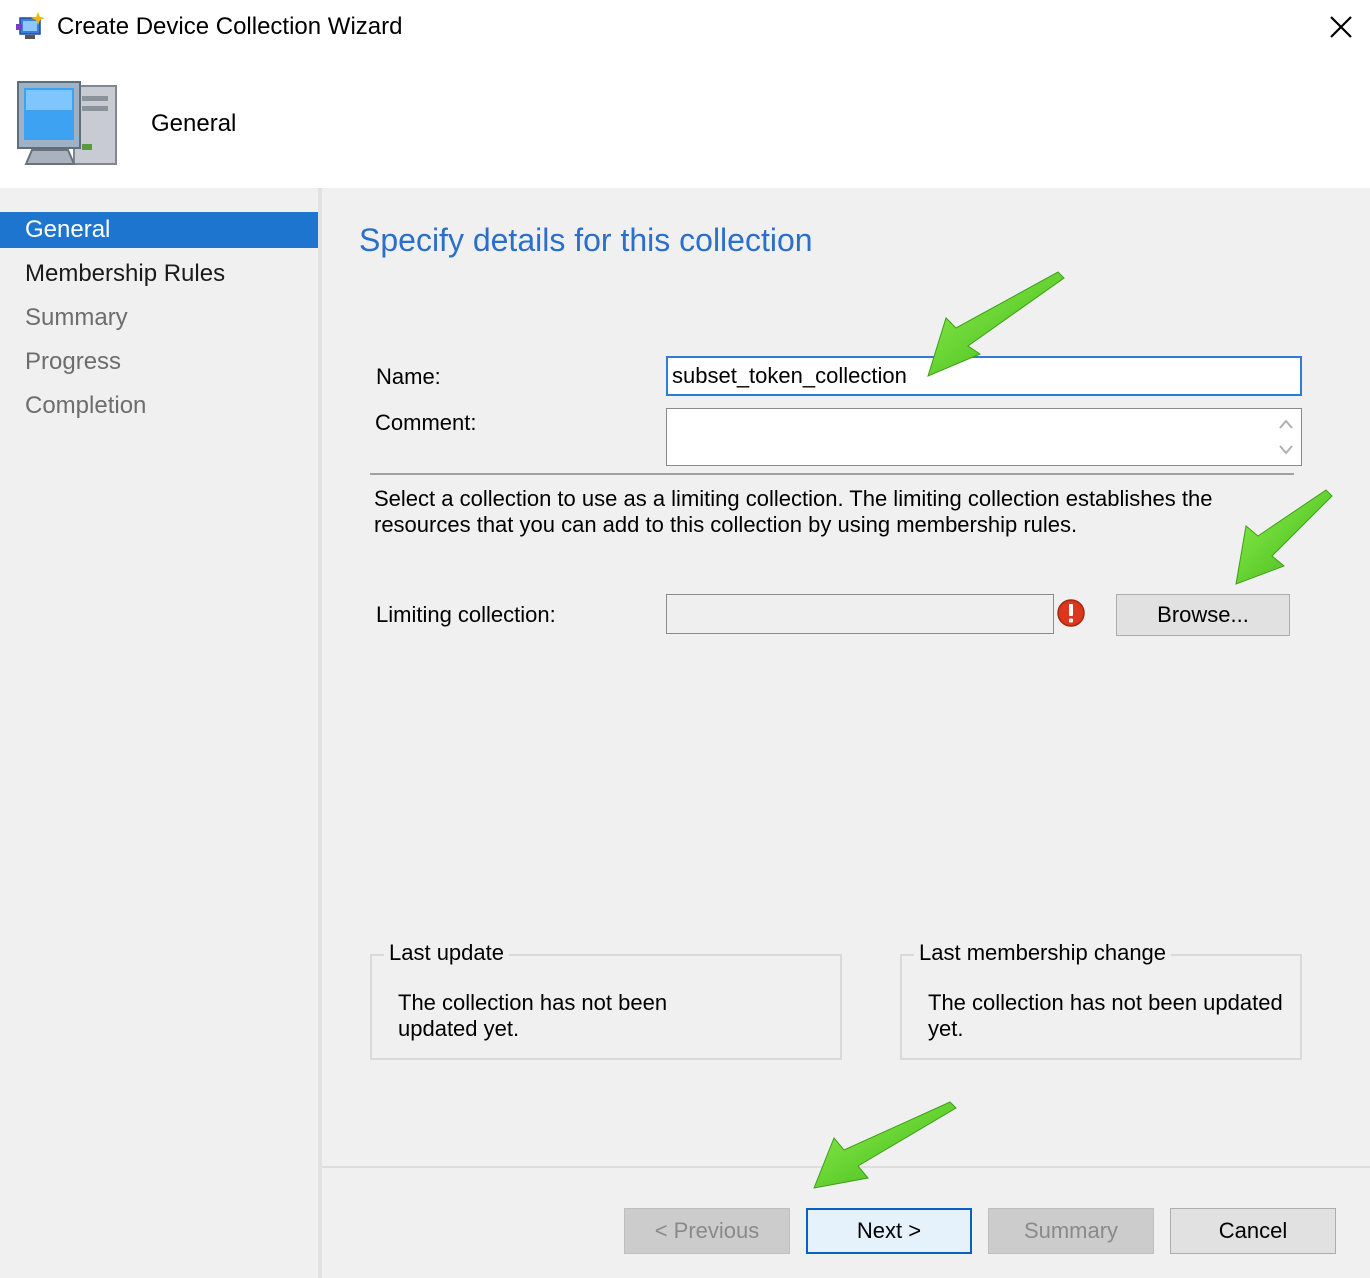  I want to click on summary-button: Summary, so click(1071, 1231).